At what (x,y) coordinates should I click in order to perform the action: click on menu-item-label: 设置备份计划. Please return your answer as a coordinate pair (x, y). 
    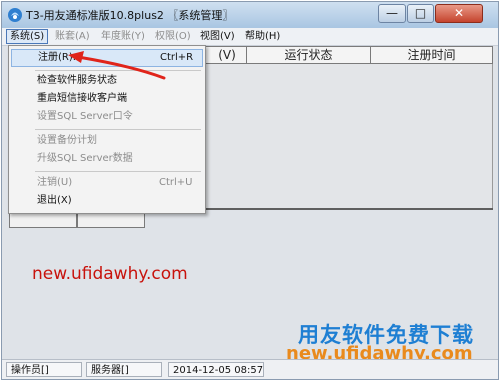
    Looking at the image, I should click on (67, 140).